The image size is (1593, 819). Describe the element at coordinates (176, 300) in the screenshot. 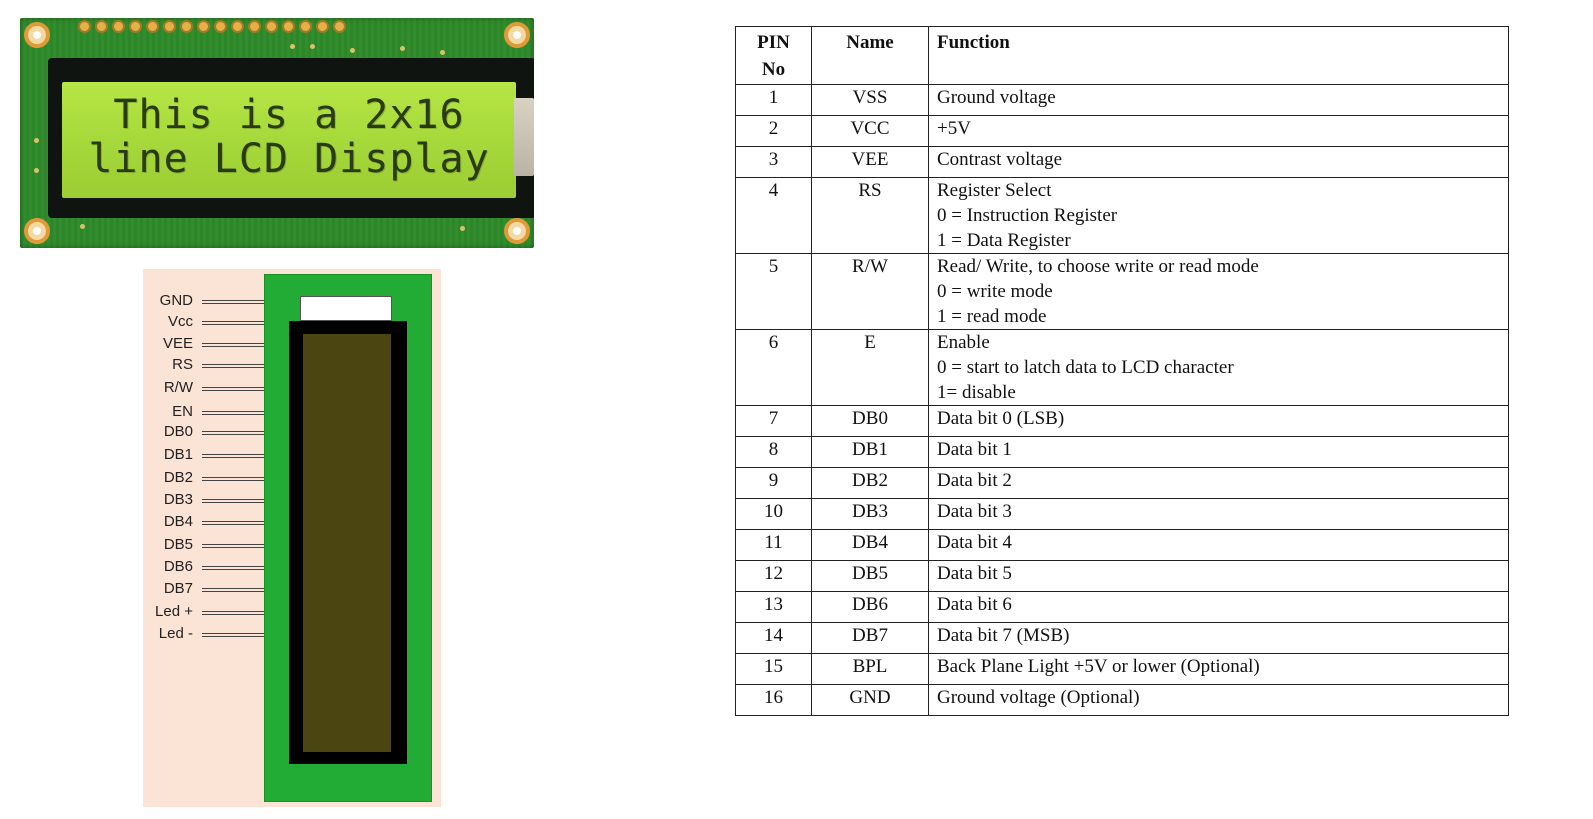

I see `pin-label: GND` at that location.